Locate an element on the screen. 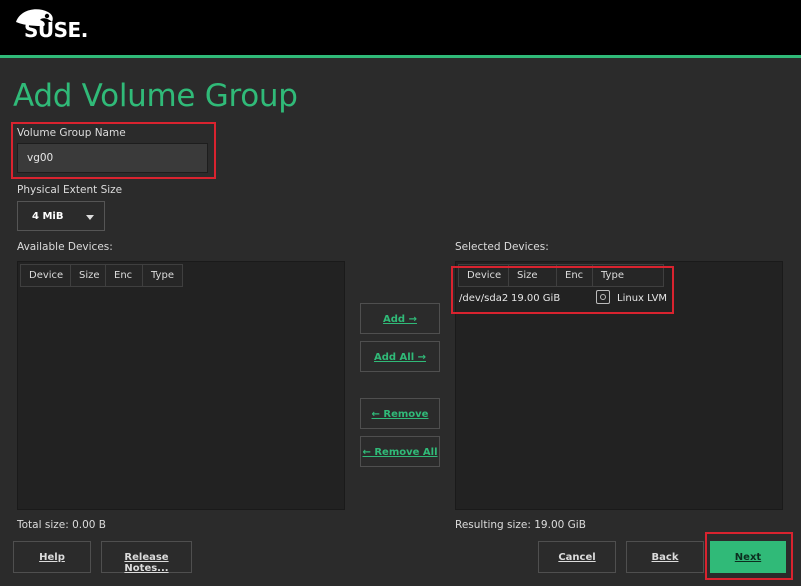 The height and width of the screenshot is (586, 801). chevron-down-icon is located at coordinates (90, 217).